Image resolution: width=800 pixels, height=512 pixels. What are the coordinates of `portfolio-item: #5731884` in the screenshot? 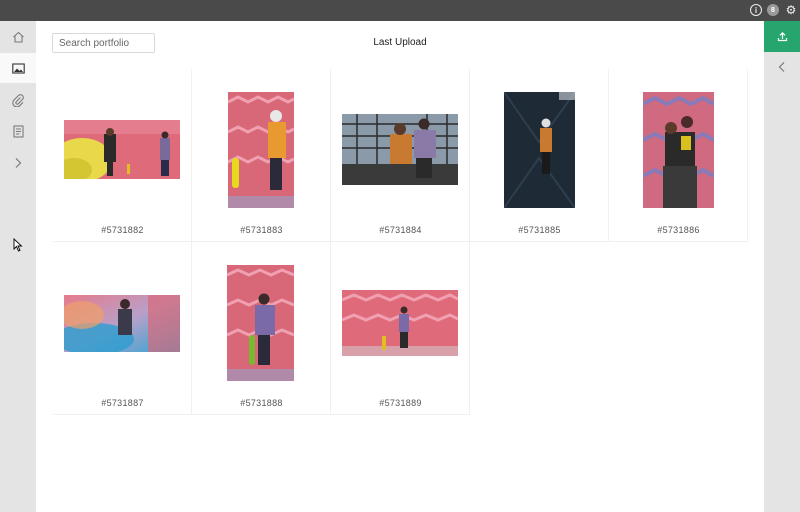 It's located at (400, 155).